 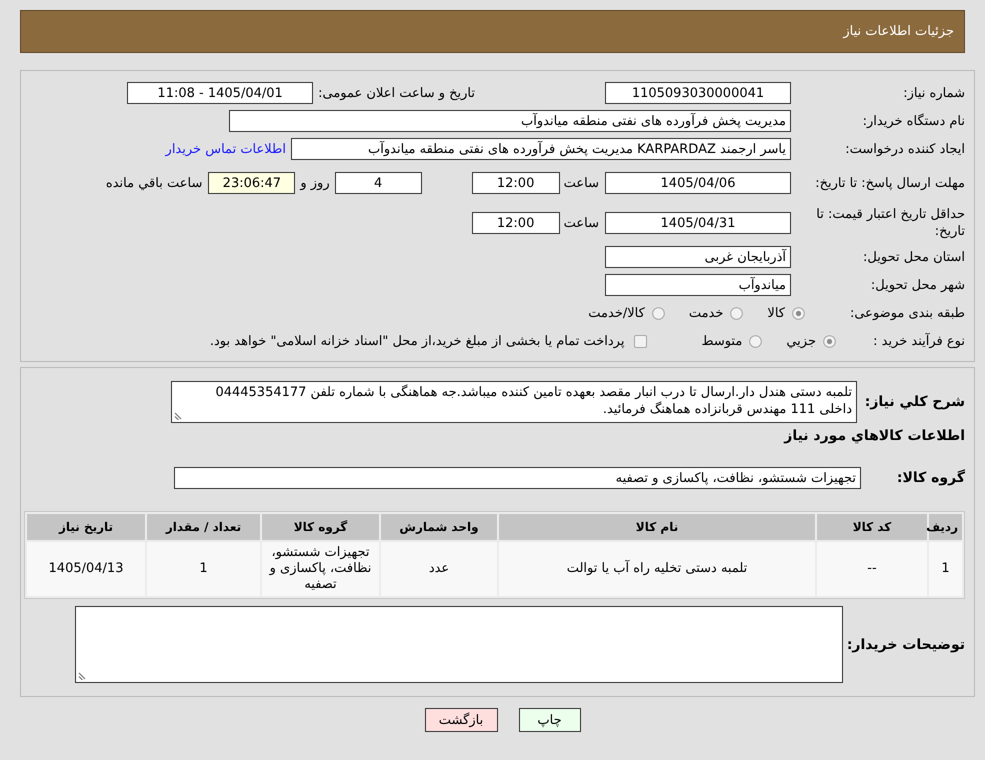 What do you see at coordinates (657, 569) in the screenshot?
I see `table-cell: تلمبه دستی تخلیه راه آب یا توالت` at bounding box center [657, 569].